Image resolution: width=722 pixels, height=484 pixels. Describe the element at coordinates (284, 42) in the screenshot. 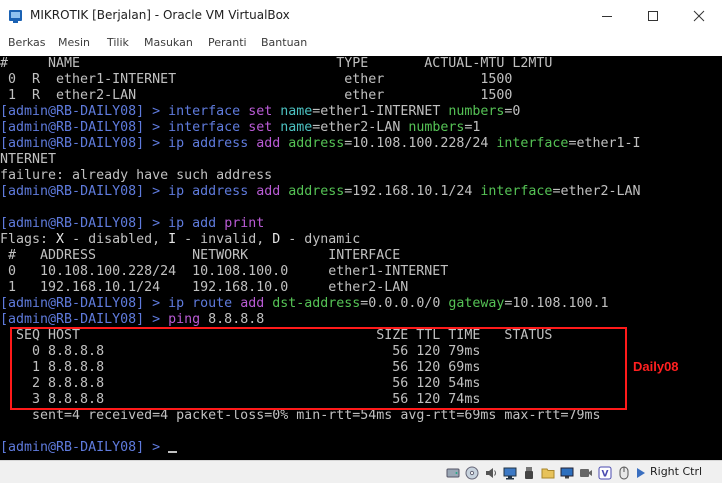

I see `menu-bantuan: Bantuan` at that location.